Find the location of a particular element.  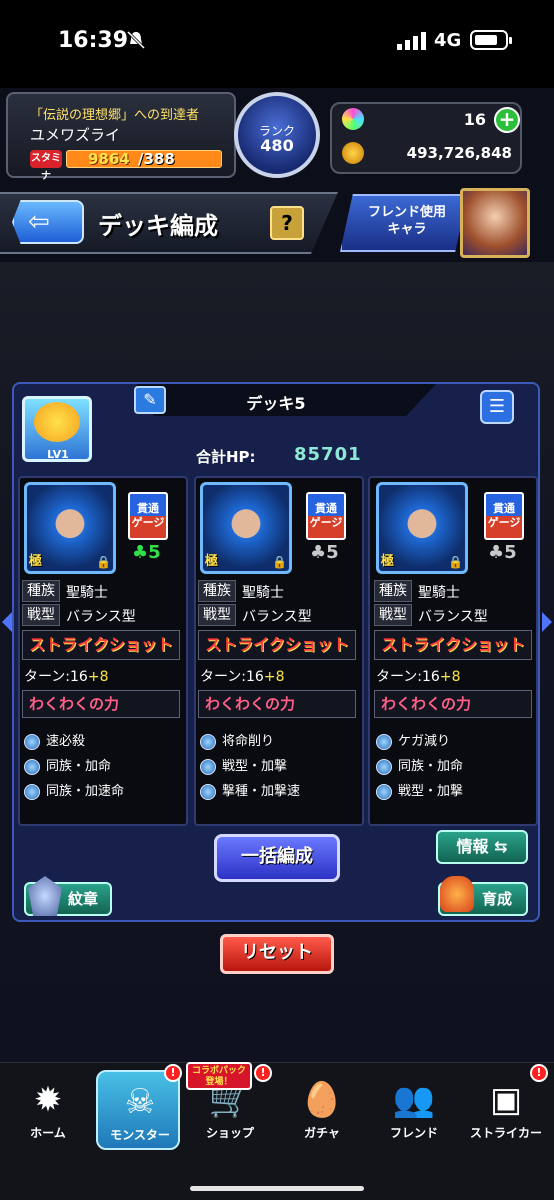

collab-pack-tag: コラボパック 登場！ is located at coordinates (219, 1076).